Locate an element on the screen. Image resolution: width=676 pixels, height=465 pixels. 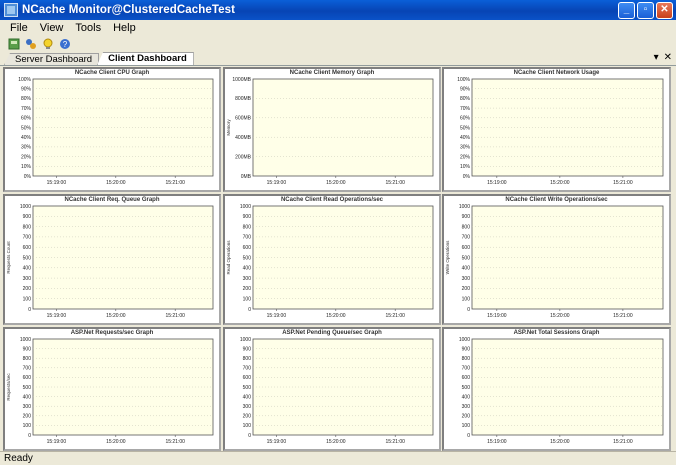
y-tick-label: 90% is located at coordinates (465, 90).